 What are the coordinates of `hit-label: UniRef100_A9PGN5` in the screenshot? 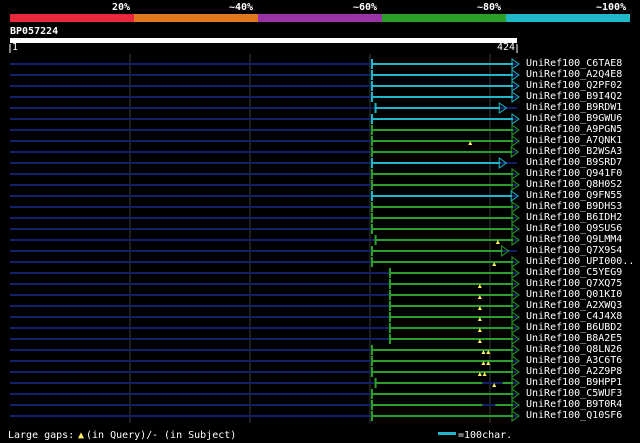 It's located at (574, 129).